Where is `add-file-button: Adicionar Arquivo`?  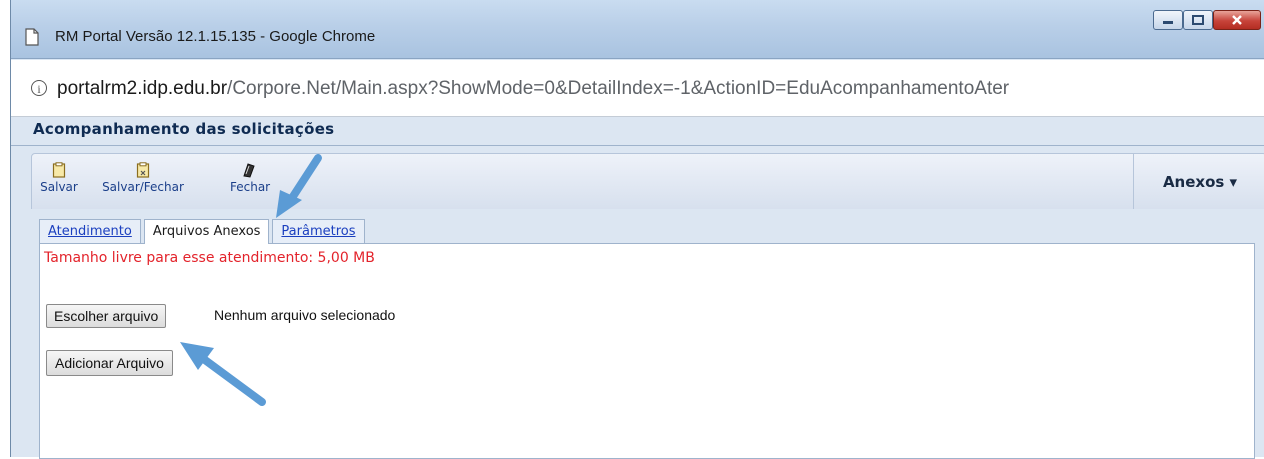
add-file-button: Adicionar Arquivo is located at coordinates (109, 363).